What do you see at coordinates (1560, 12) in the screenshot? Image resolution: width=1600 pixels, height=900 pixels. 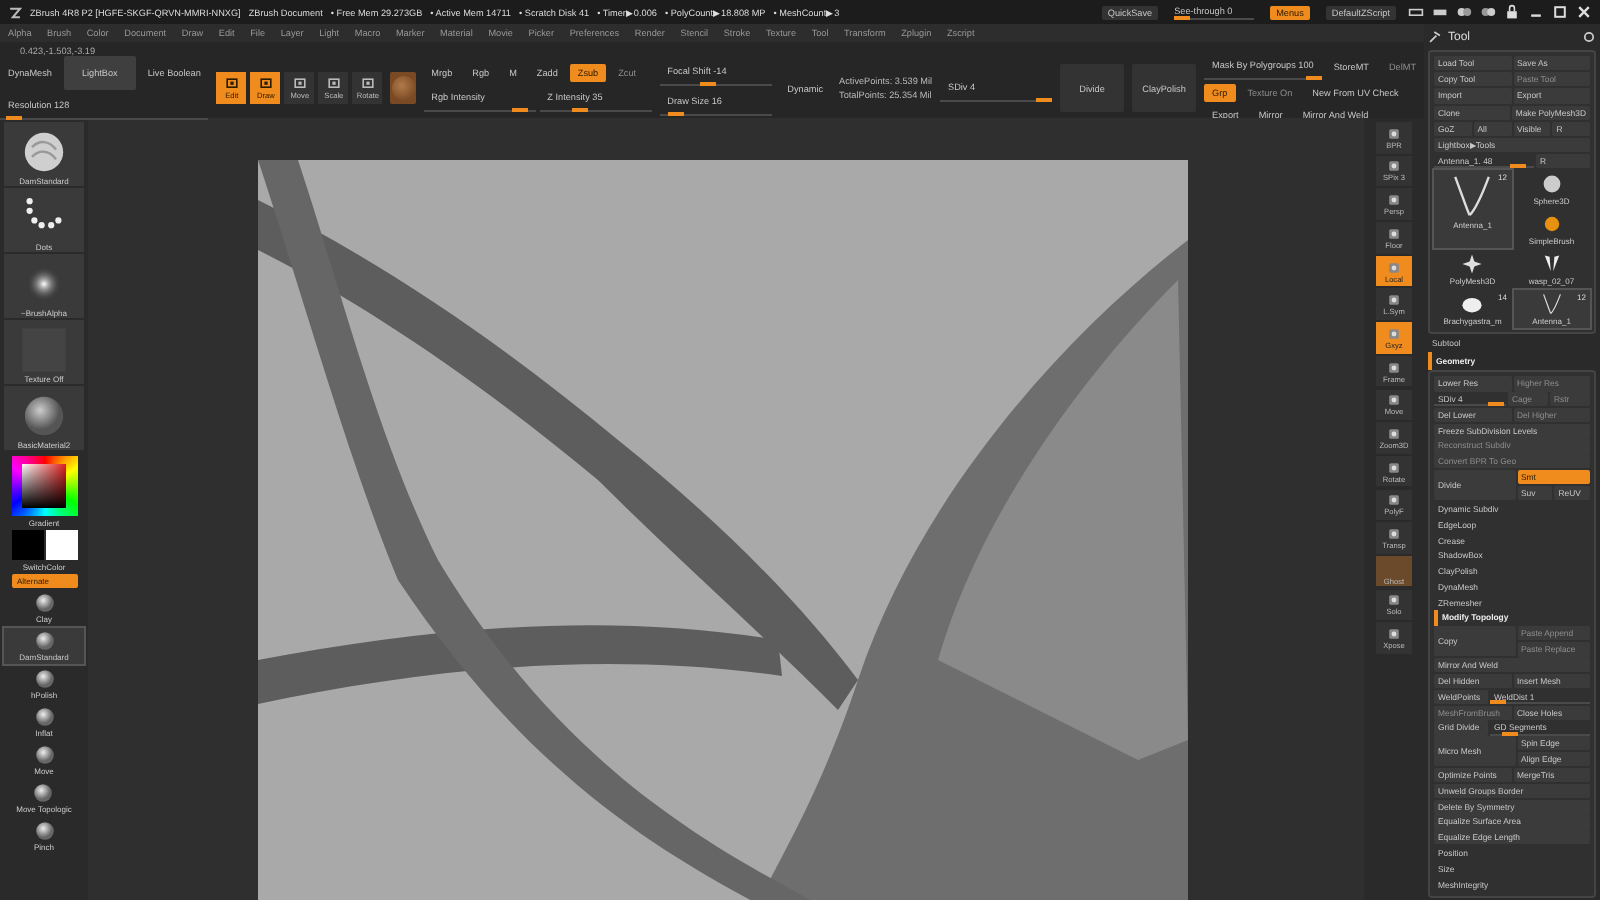 I see `maximize-icon` at bounding box center [1560, 12].